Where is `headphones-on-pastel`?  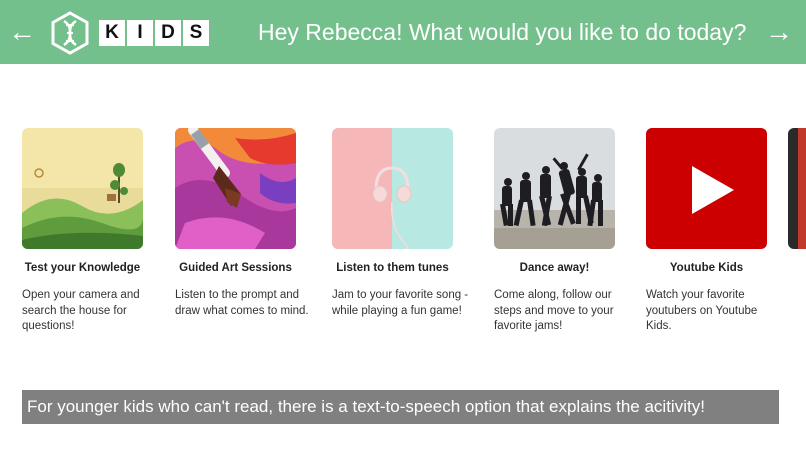 headphones-on-pastel is located at coordinates (392, 188).